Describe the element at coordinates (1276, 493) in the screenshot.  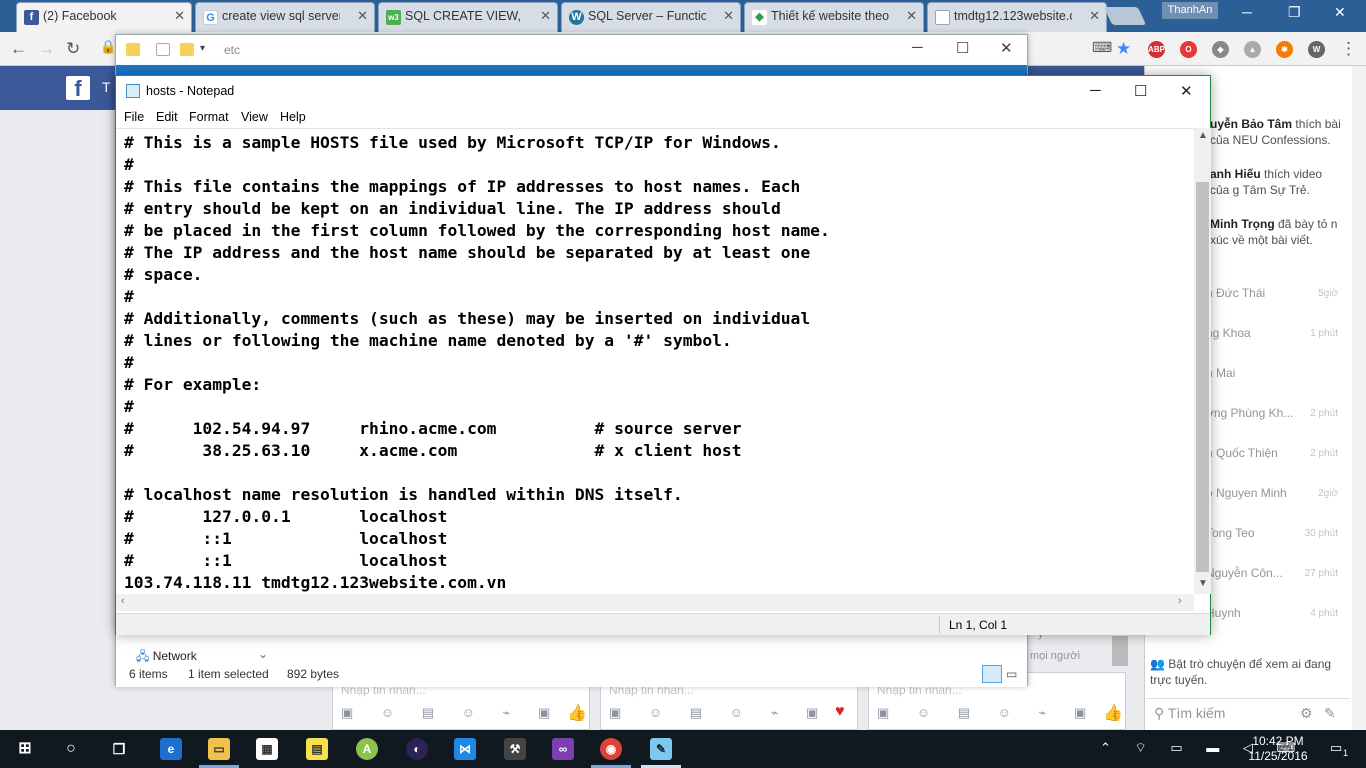
I see `contact-item: o Nguyen Minh 2giờ` at that location.